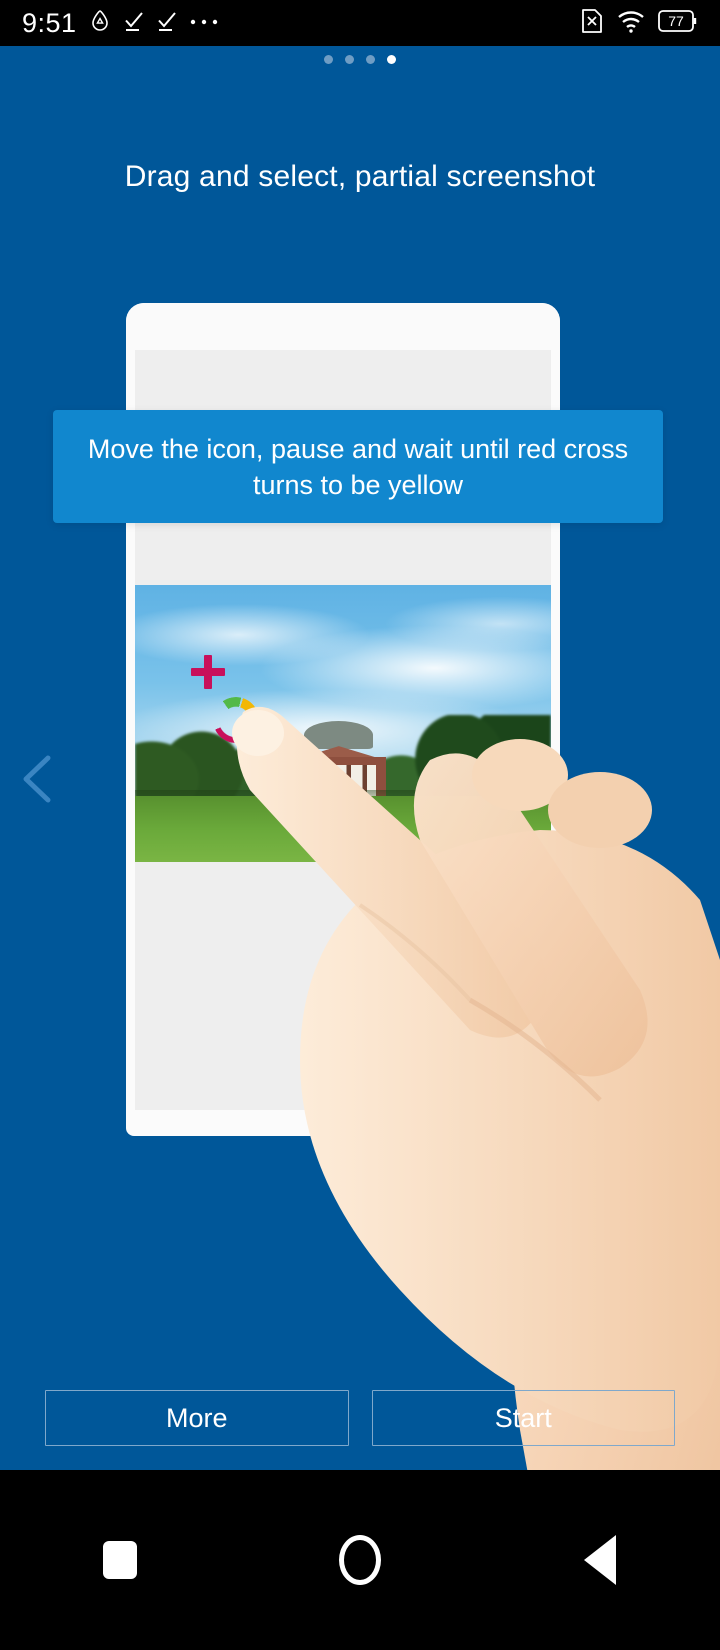  I want to click on home-circle-icon, so click(360, 1560).